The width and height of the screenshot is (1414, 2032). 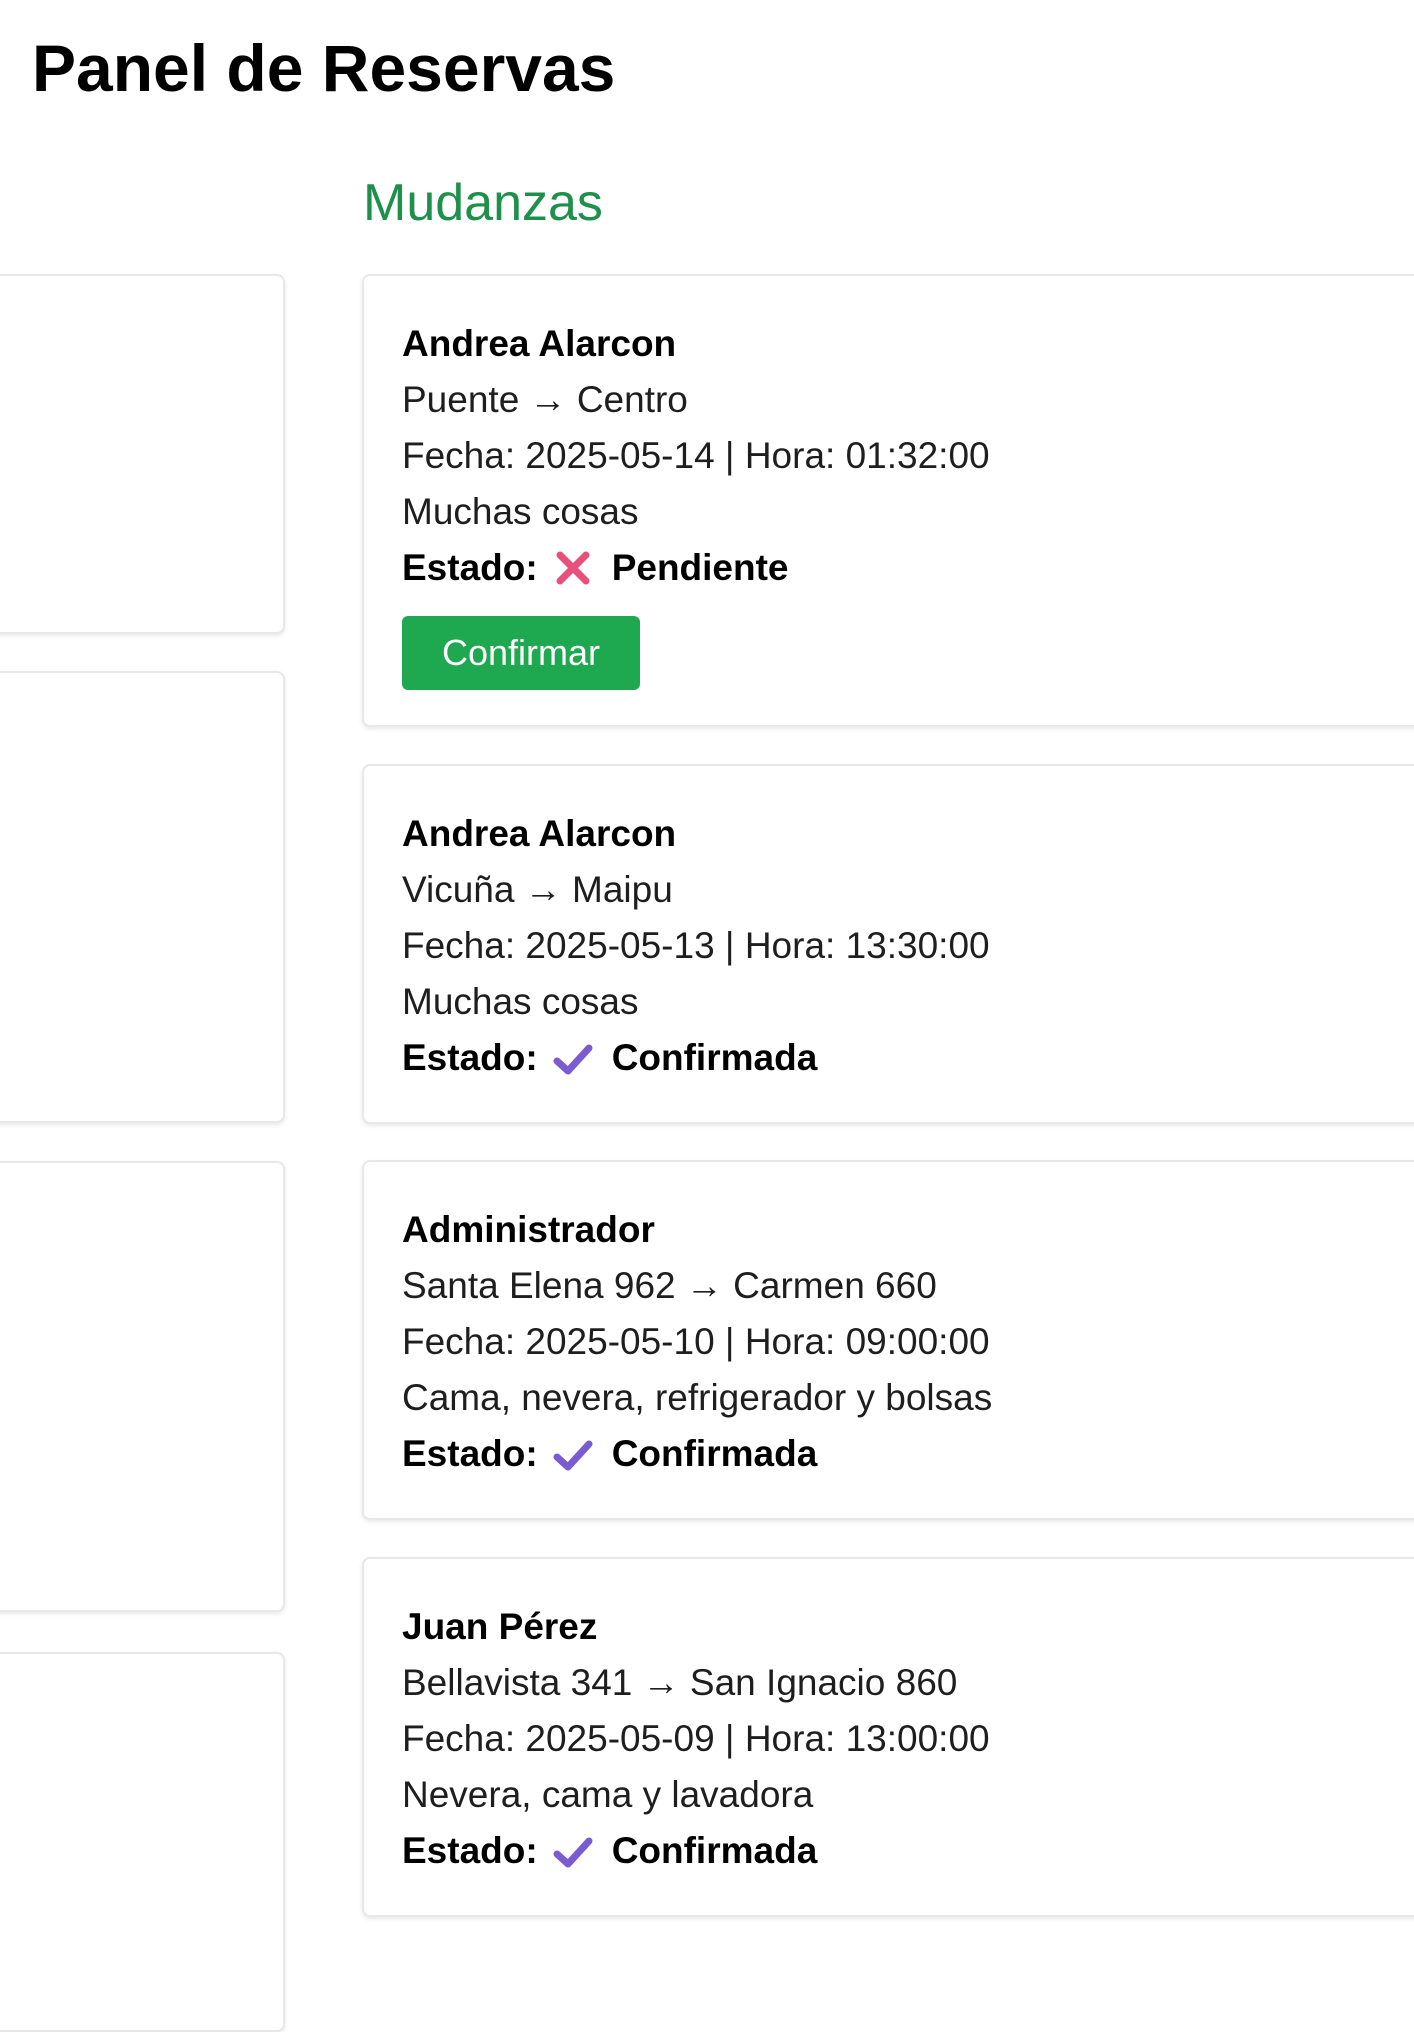 I want to click on page-title: Panel de Reservas, so click(x=324, y=68).